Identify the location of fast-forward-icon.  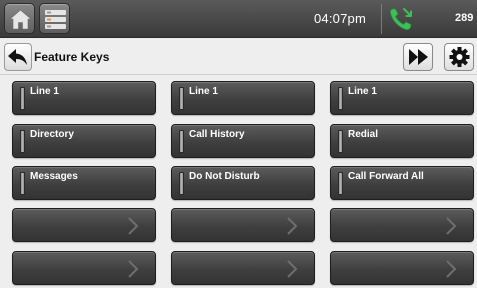
(418, 57).